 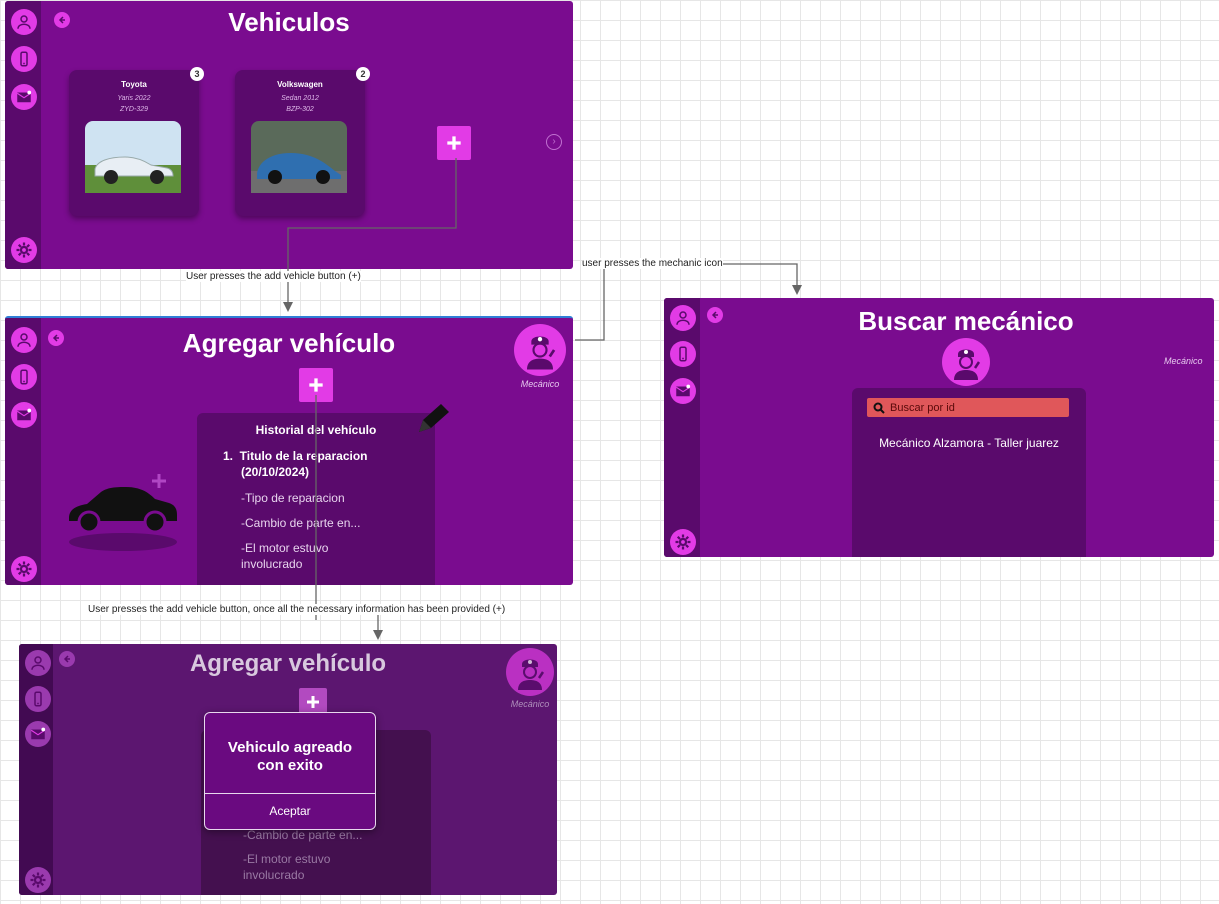 I want to click on connector-mechanic, so click(x=686, y=302).